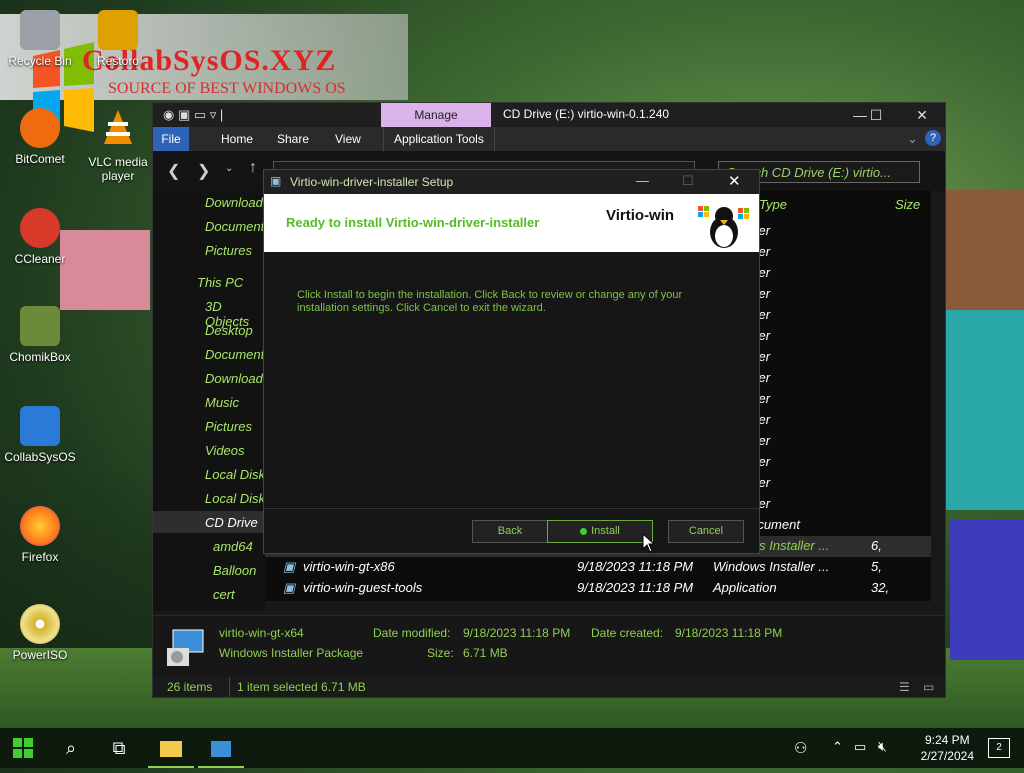 This screenshot has width=1024, height=773. What do you see at coordinates (171, 748) in the screenshot?
I see `file-explorer-taskbar-icon` at bounding box center [171, 748].